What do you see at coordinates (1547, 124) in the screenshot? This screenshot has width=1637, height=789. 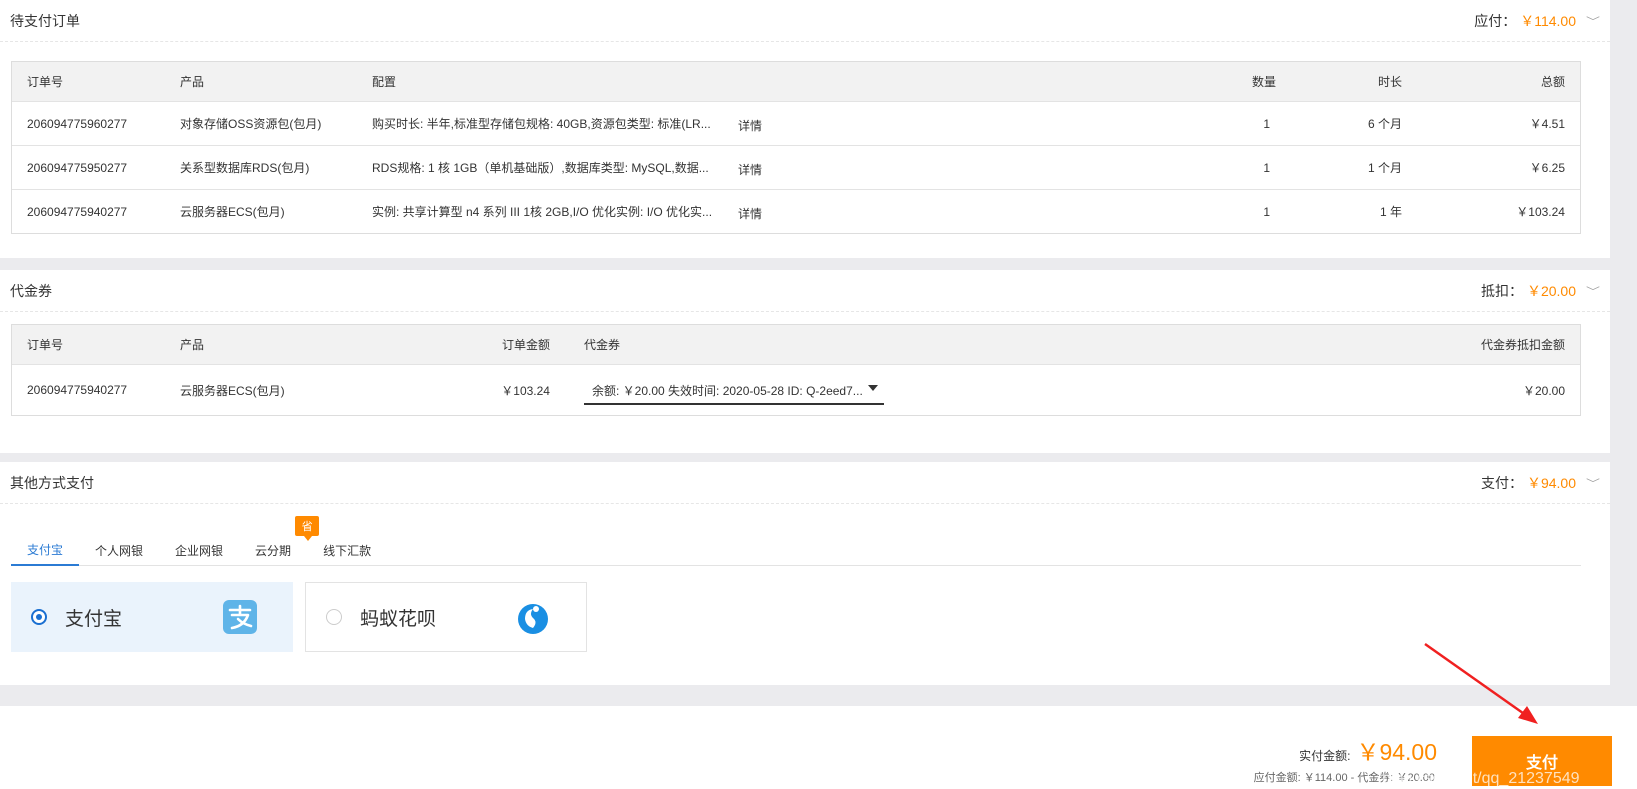 I see `total-amount: ￥4.51` at bounding box center [1547, 124].